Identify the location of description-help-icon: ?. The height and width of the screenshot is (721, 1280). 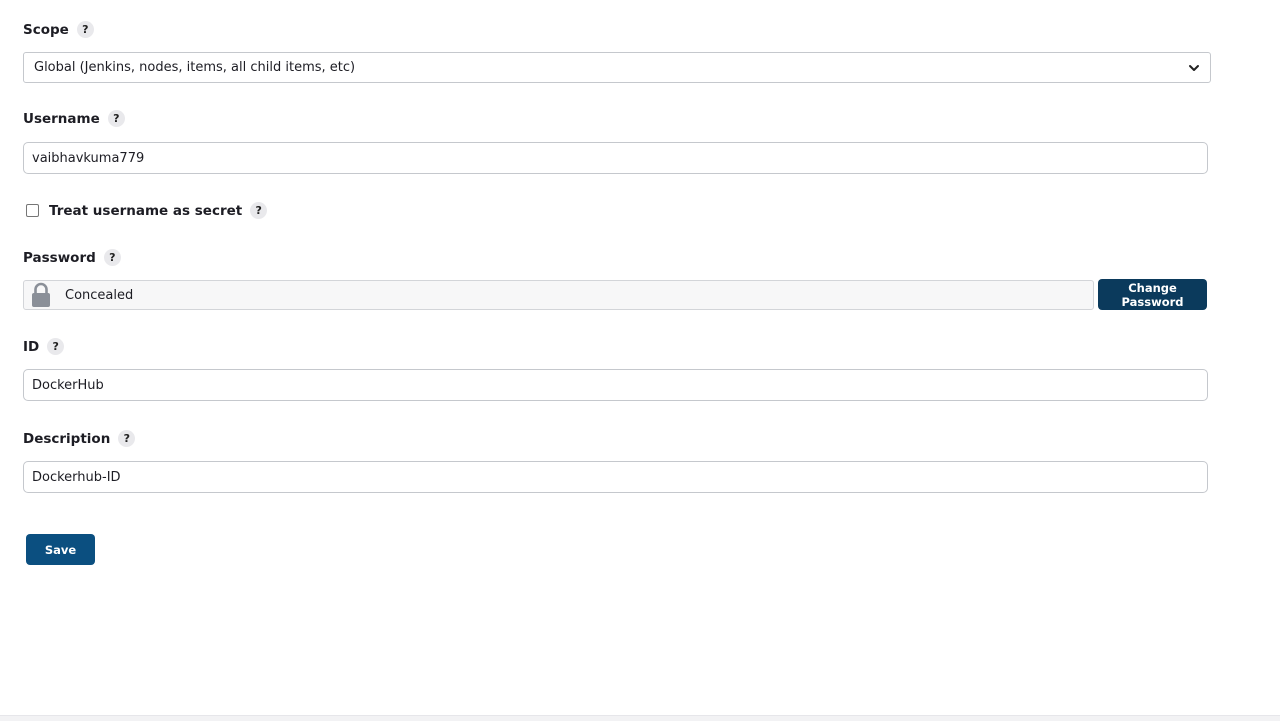
(127, 438).